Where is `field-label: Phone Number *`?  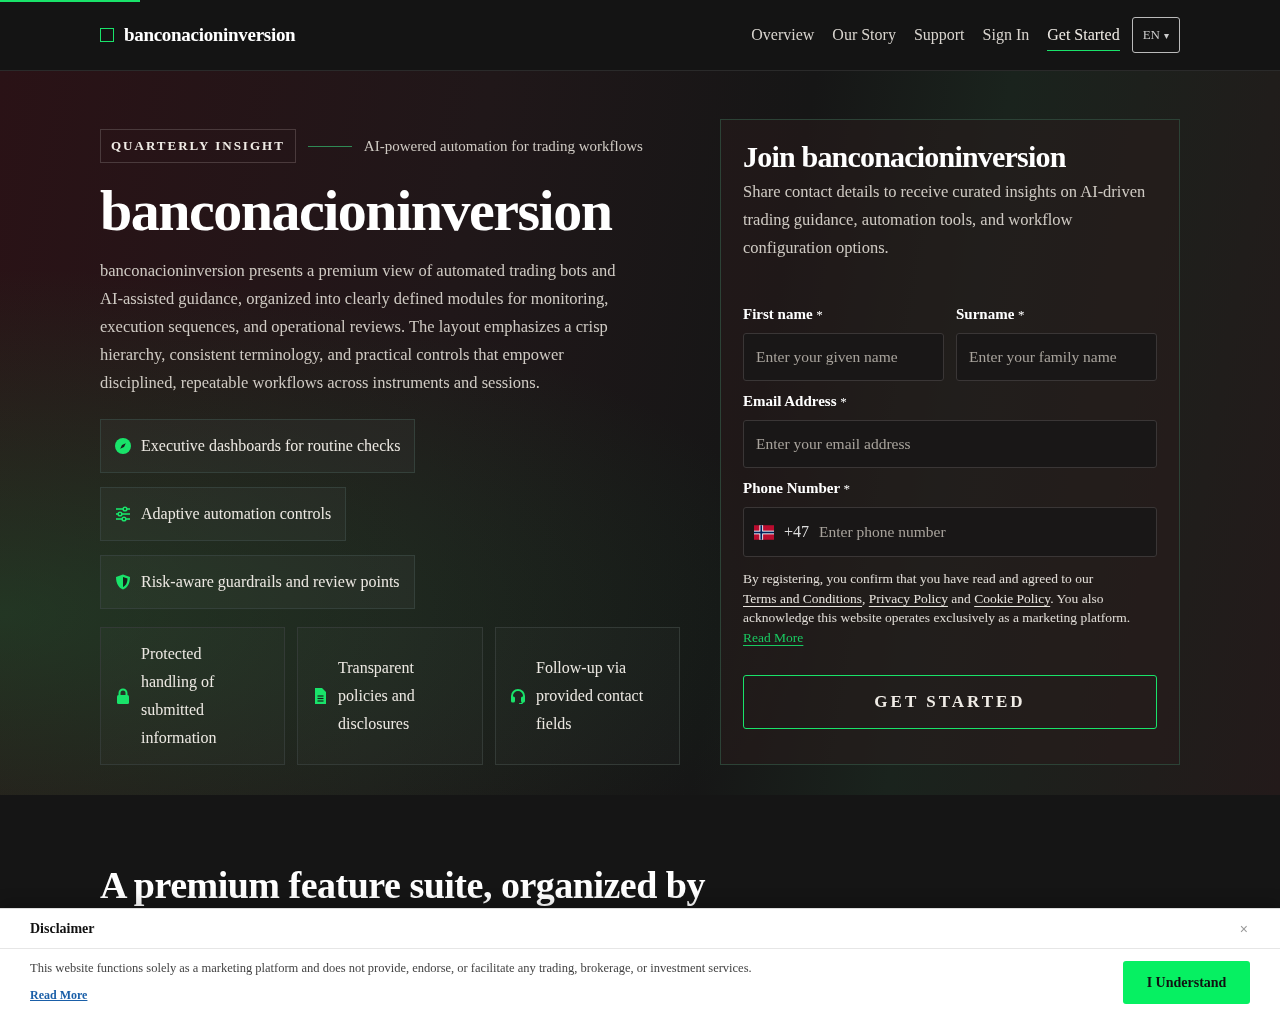 field-label: Phone Number * is located at coordinates (797, 488).